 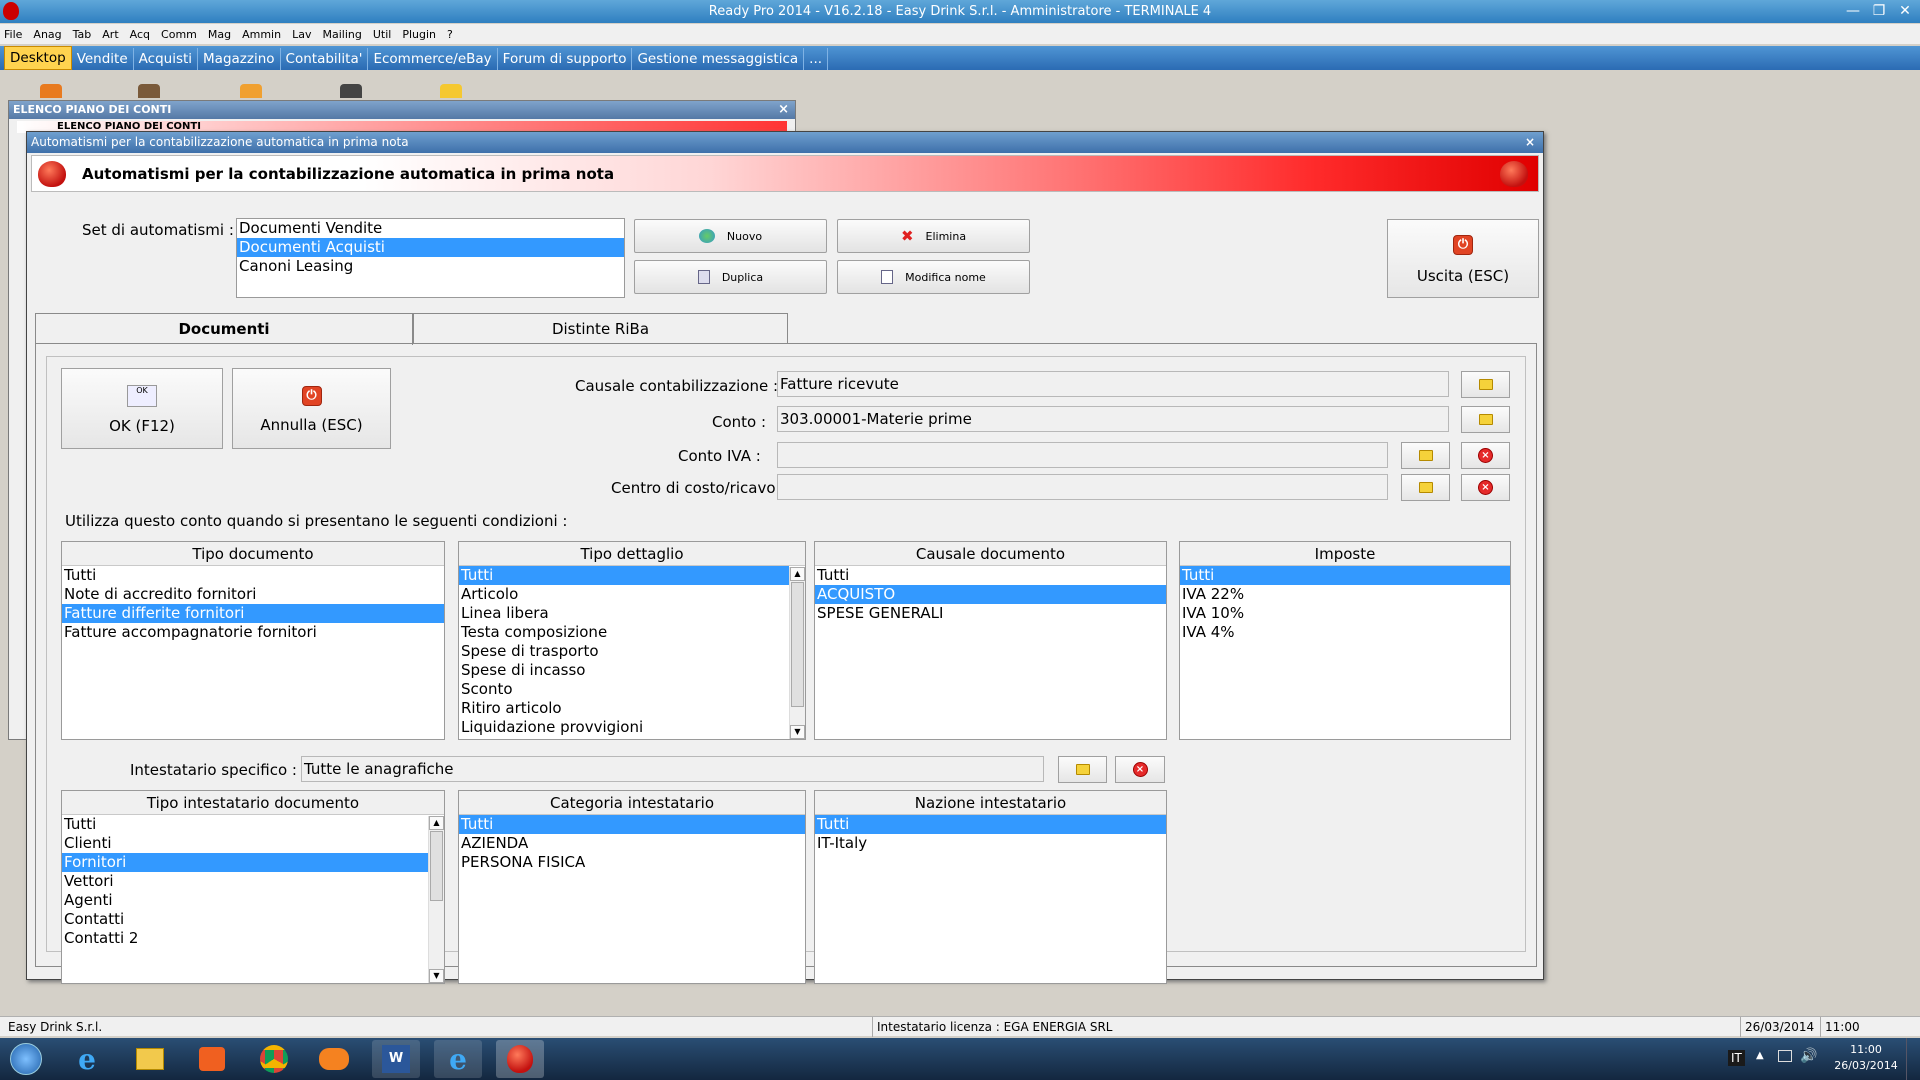 What do you see at coordinates (1463, 258) in the screenshot?
I see `uscita-button: ⏻ Uscita (ESC)` at bounding box center [1463, 258].